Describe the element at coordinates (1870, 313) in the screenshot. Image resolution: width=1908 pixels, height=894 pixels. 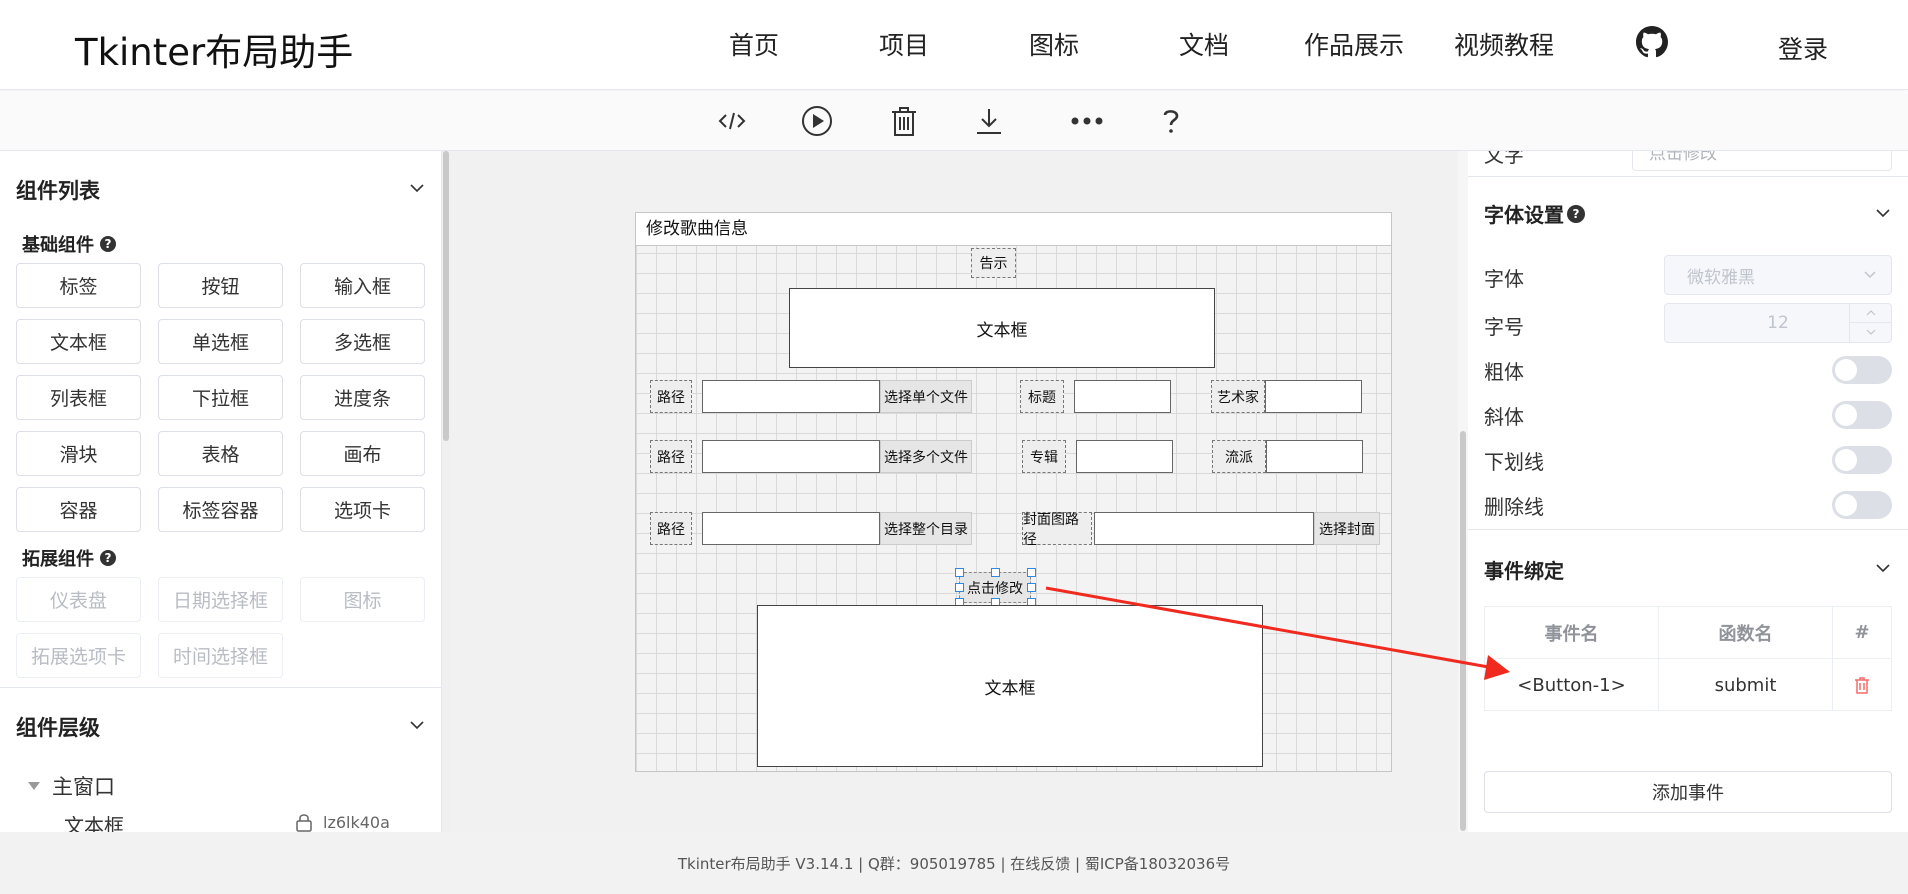
I see `stepper-up` at that location.